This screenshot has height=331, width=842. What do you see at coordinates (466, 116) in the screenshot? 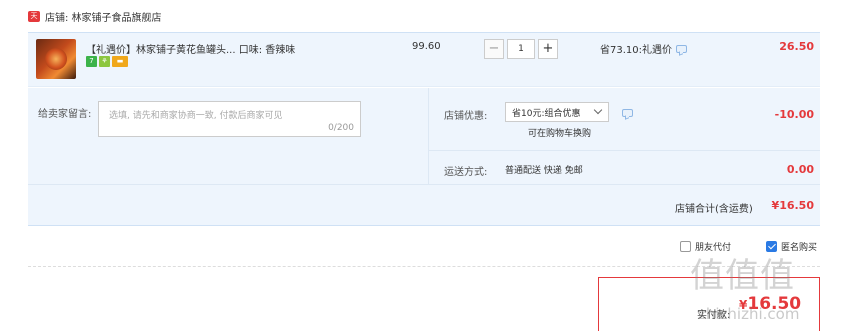
I see `coupon-label: 店铺优惠:` at bounding box center [466, 116].